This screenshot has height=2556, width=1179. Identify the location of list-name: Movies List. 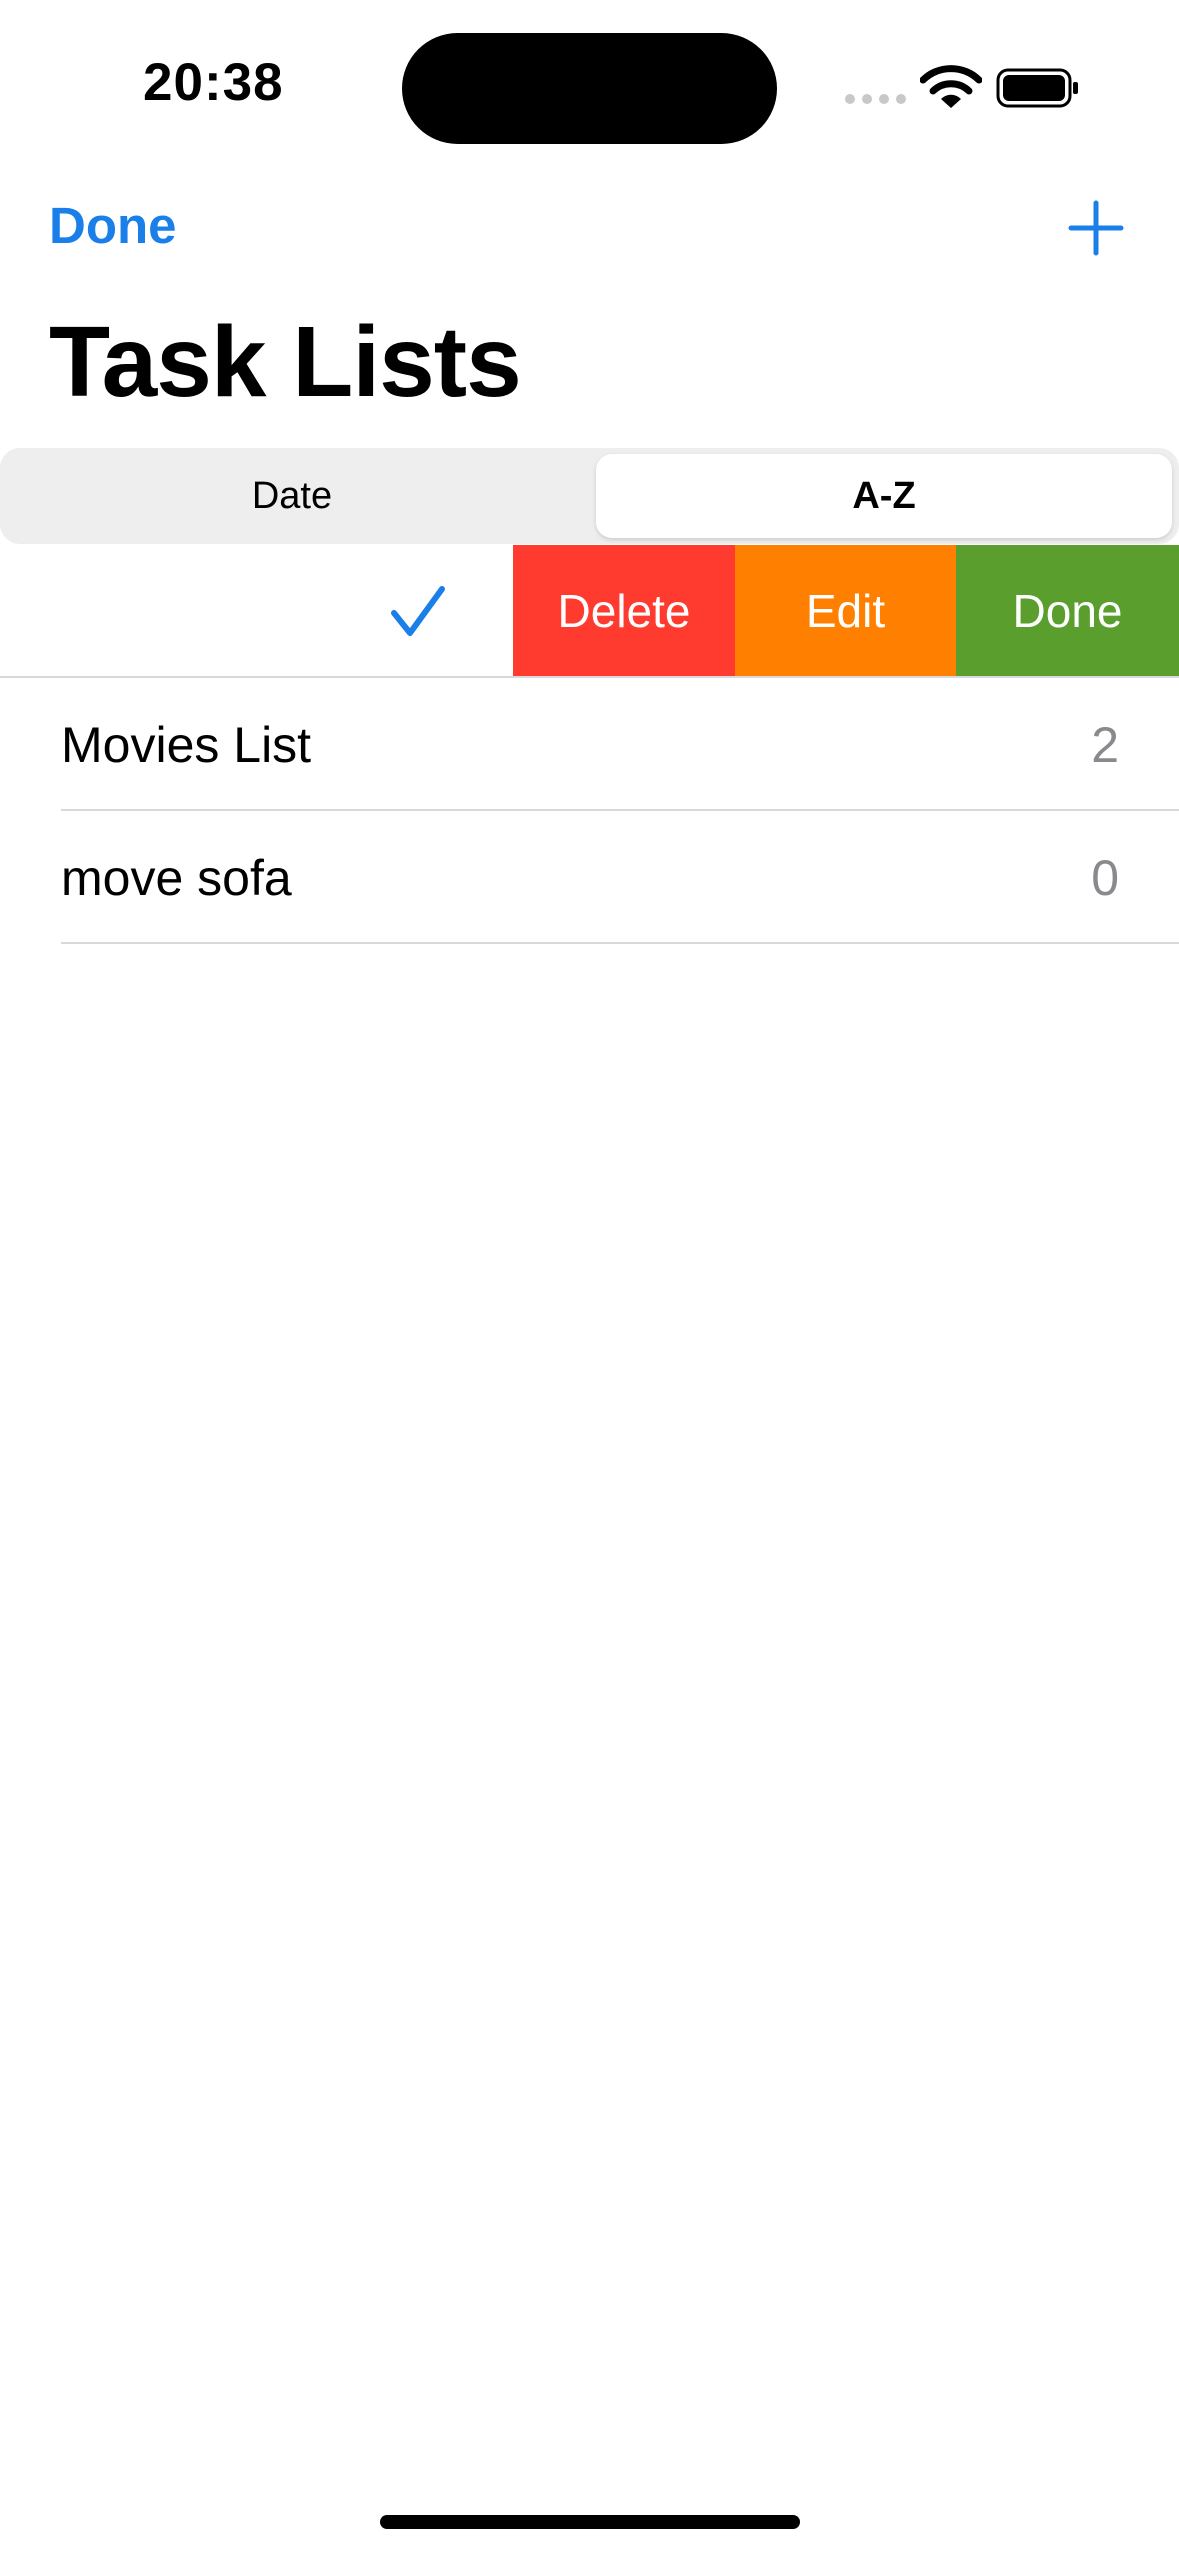
(186, 745).